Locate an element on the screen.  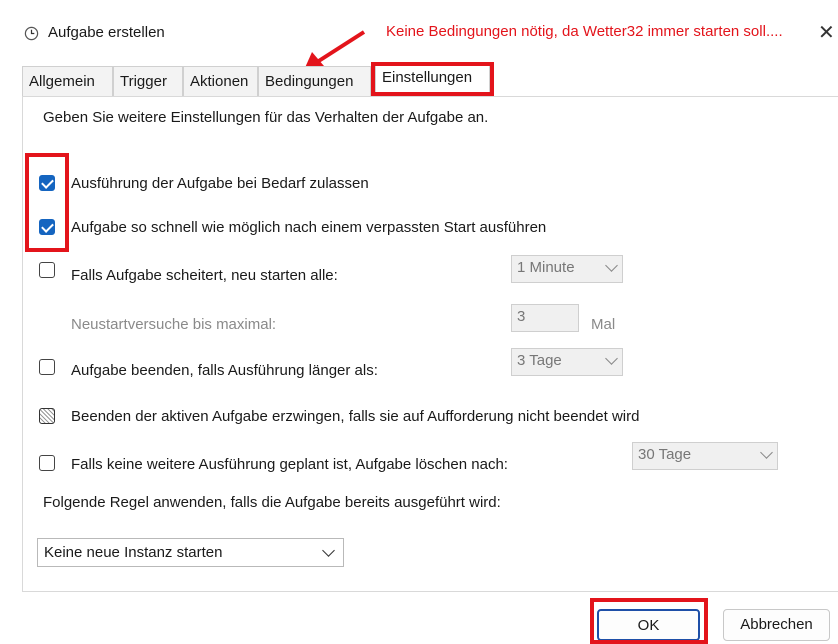
restart-attempts-value: 3 is located at coordinates (521, 316).